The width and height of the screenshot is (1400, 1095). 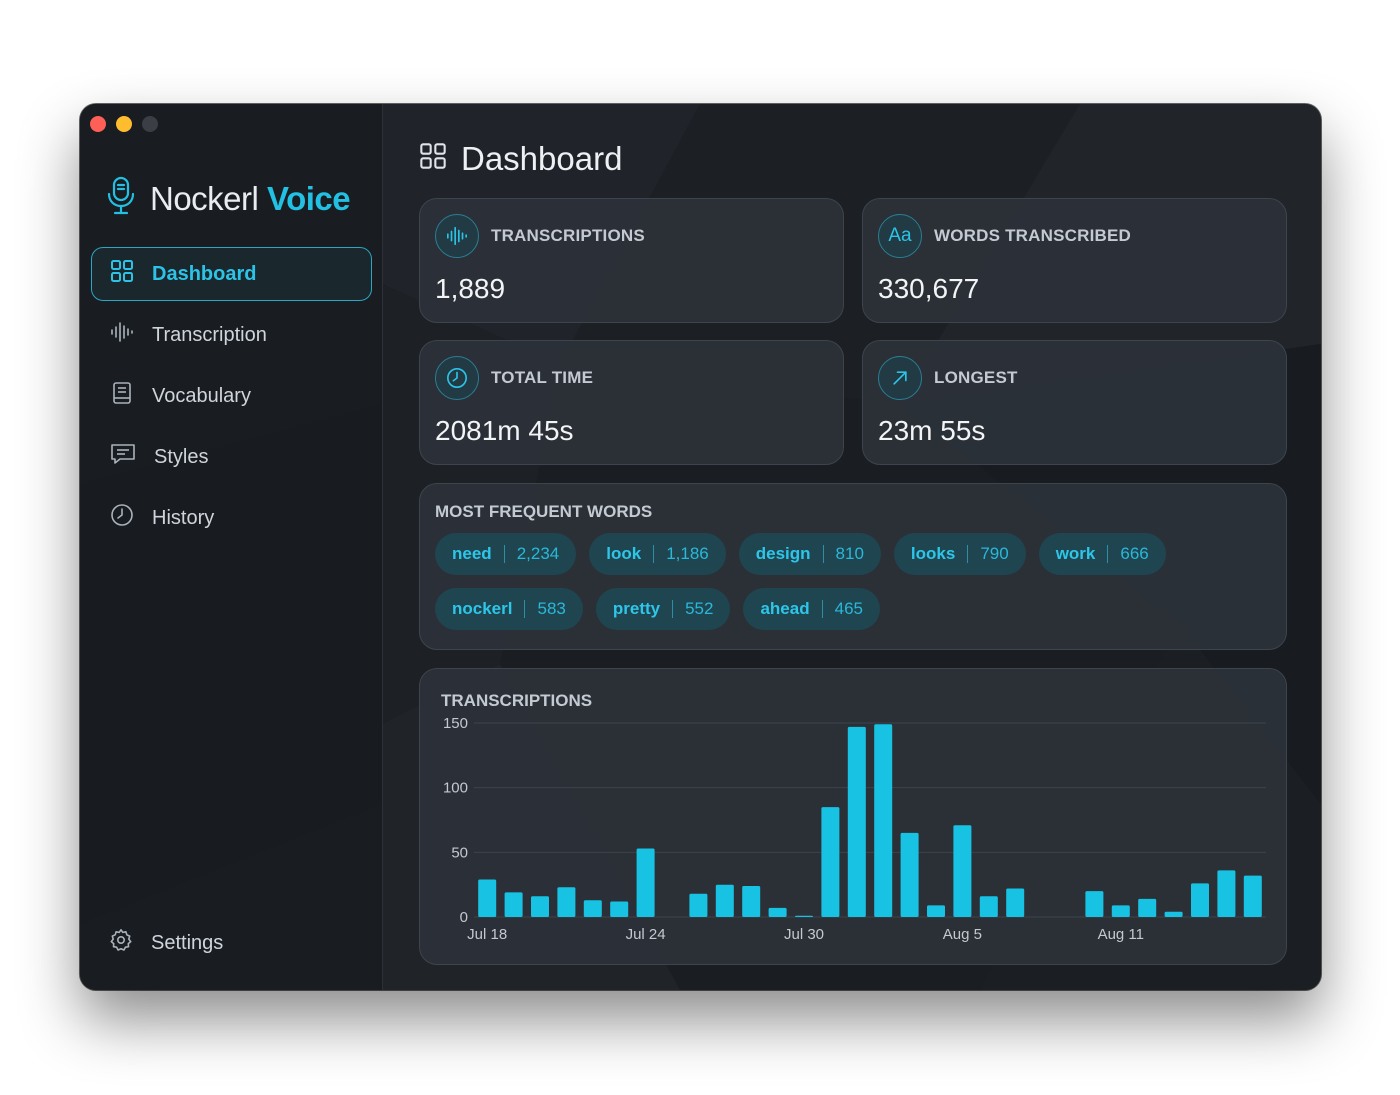 I want to click on word-chip-count: 1,186, so click(x=687, y=553).